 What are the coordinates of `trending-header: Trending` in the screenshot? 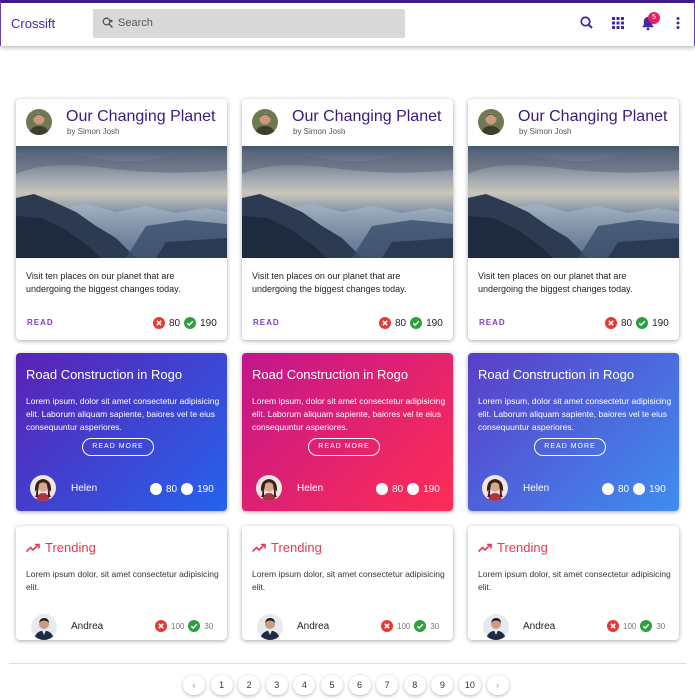 It's located at (513, 547).